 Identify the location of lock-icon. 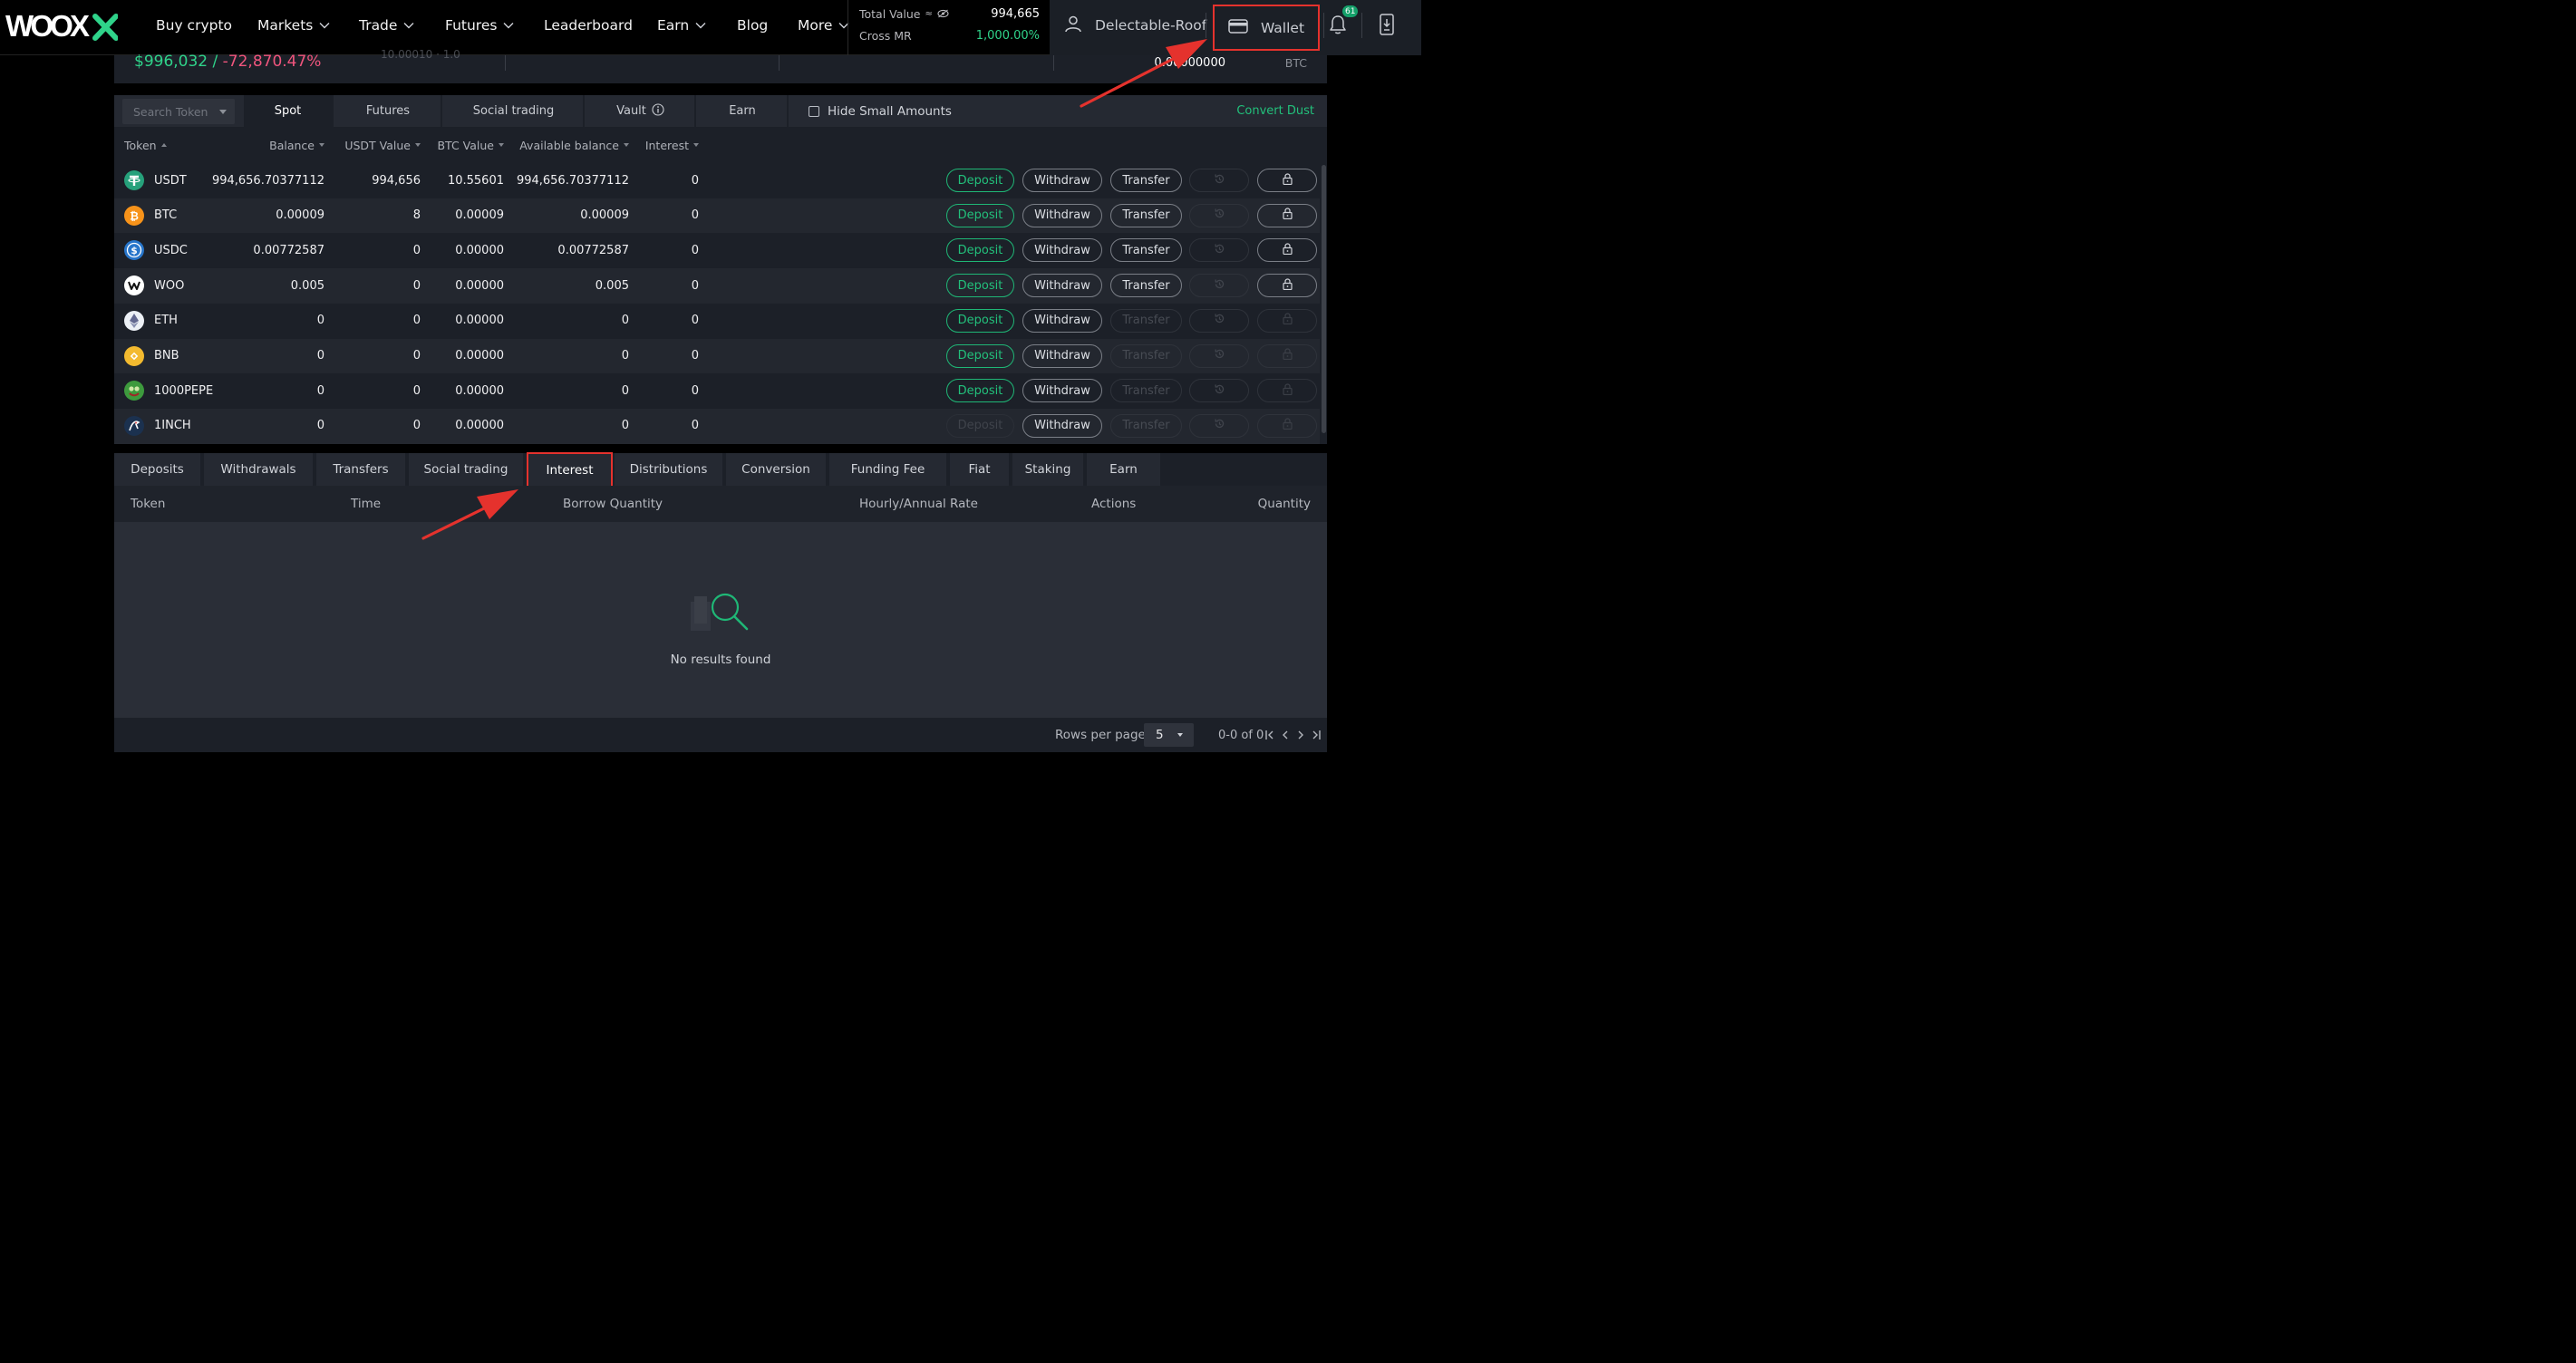
(1287, 215).